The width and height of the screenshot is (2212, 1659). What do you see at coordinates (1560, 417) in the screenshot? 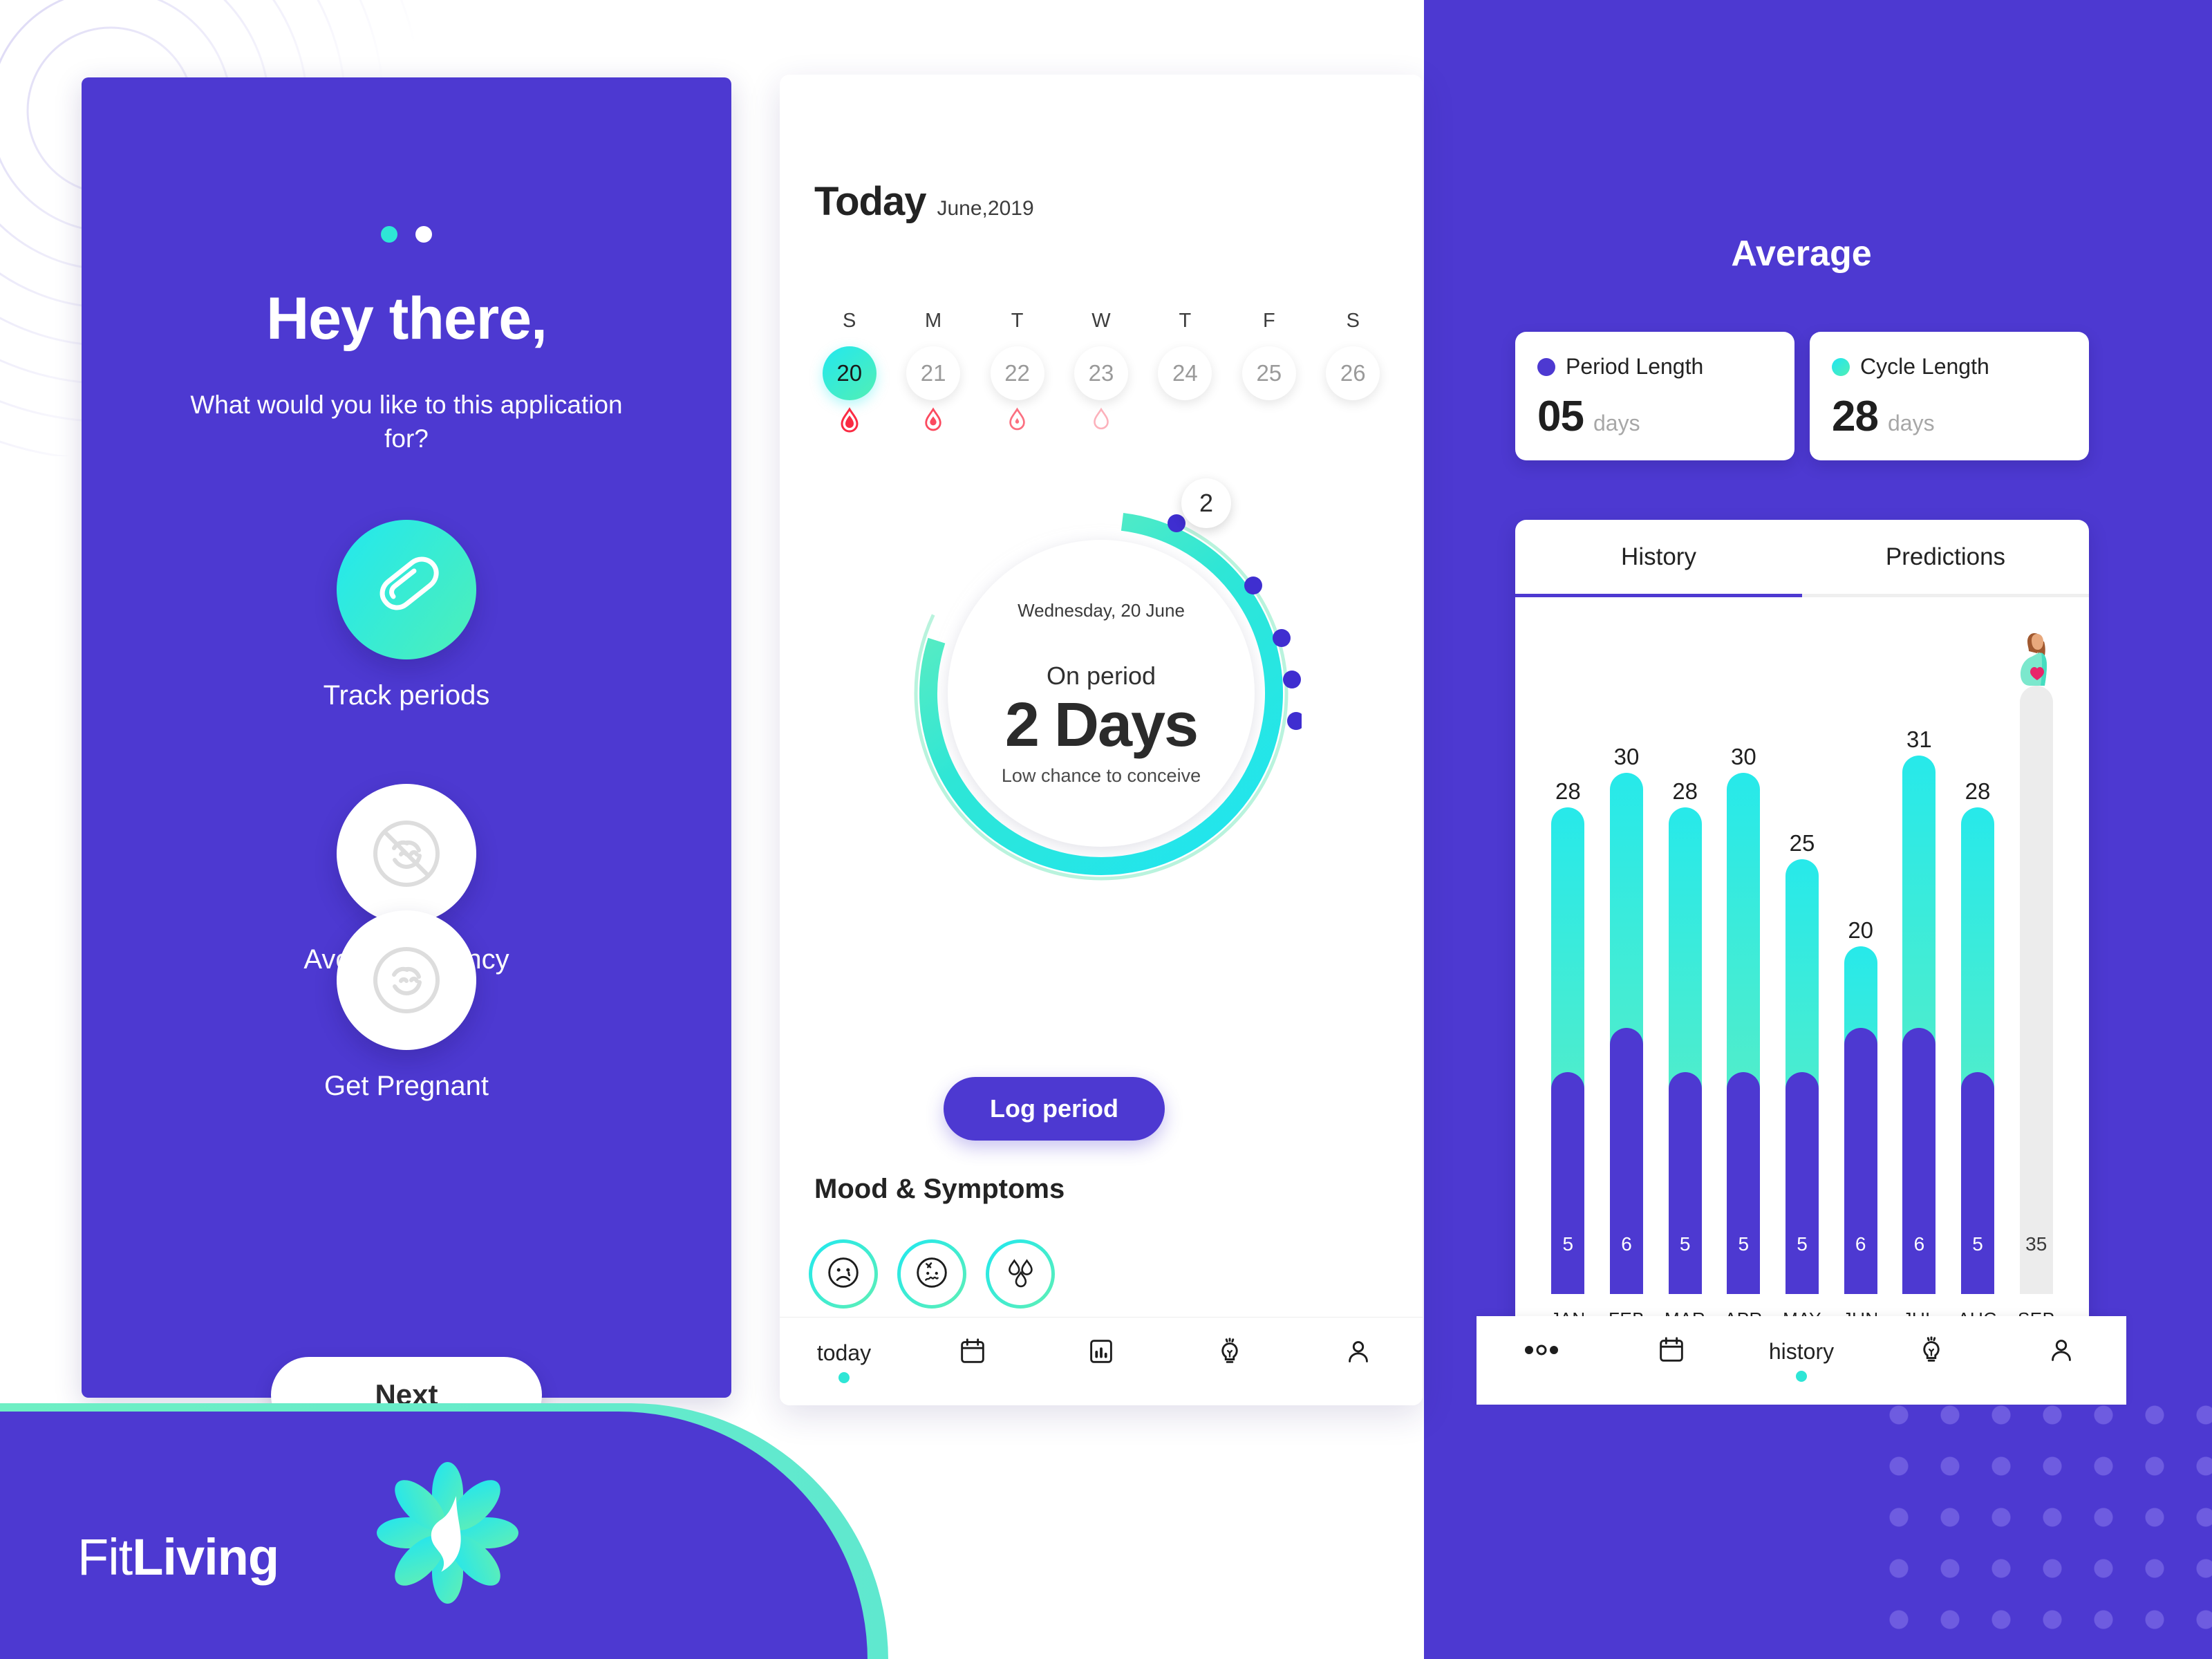
I see `stat-number: 05` at bounding box center [1560, 417].